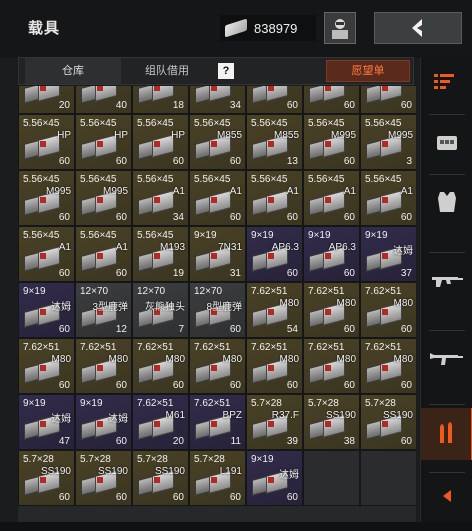  I want to click on sidebar-item-rifle, so click(446, 282).